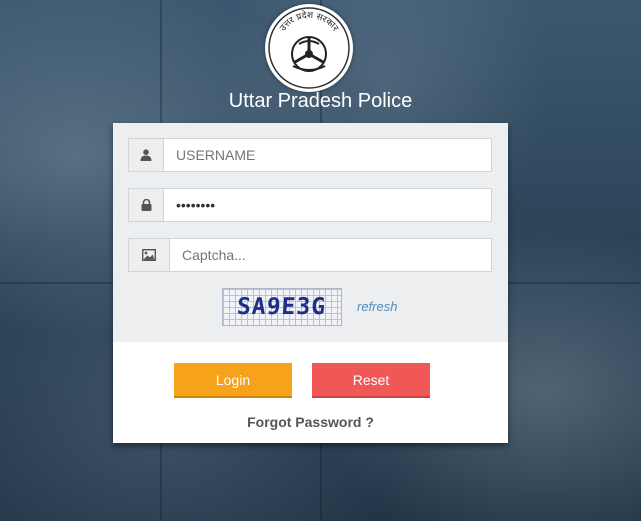  I want to click on captcha-code: SA9E3G, so click(282, 307).